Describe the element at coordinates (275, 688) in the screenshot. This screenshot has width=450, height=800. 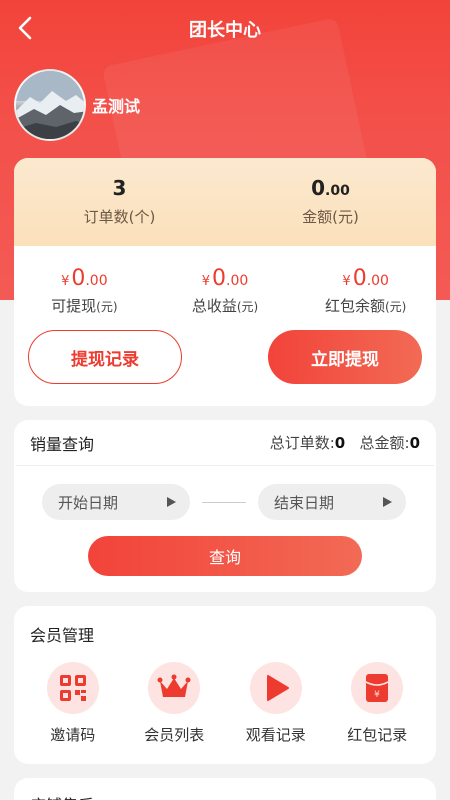
I see `play-icon` at that location.